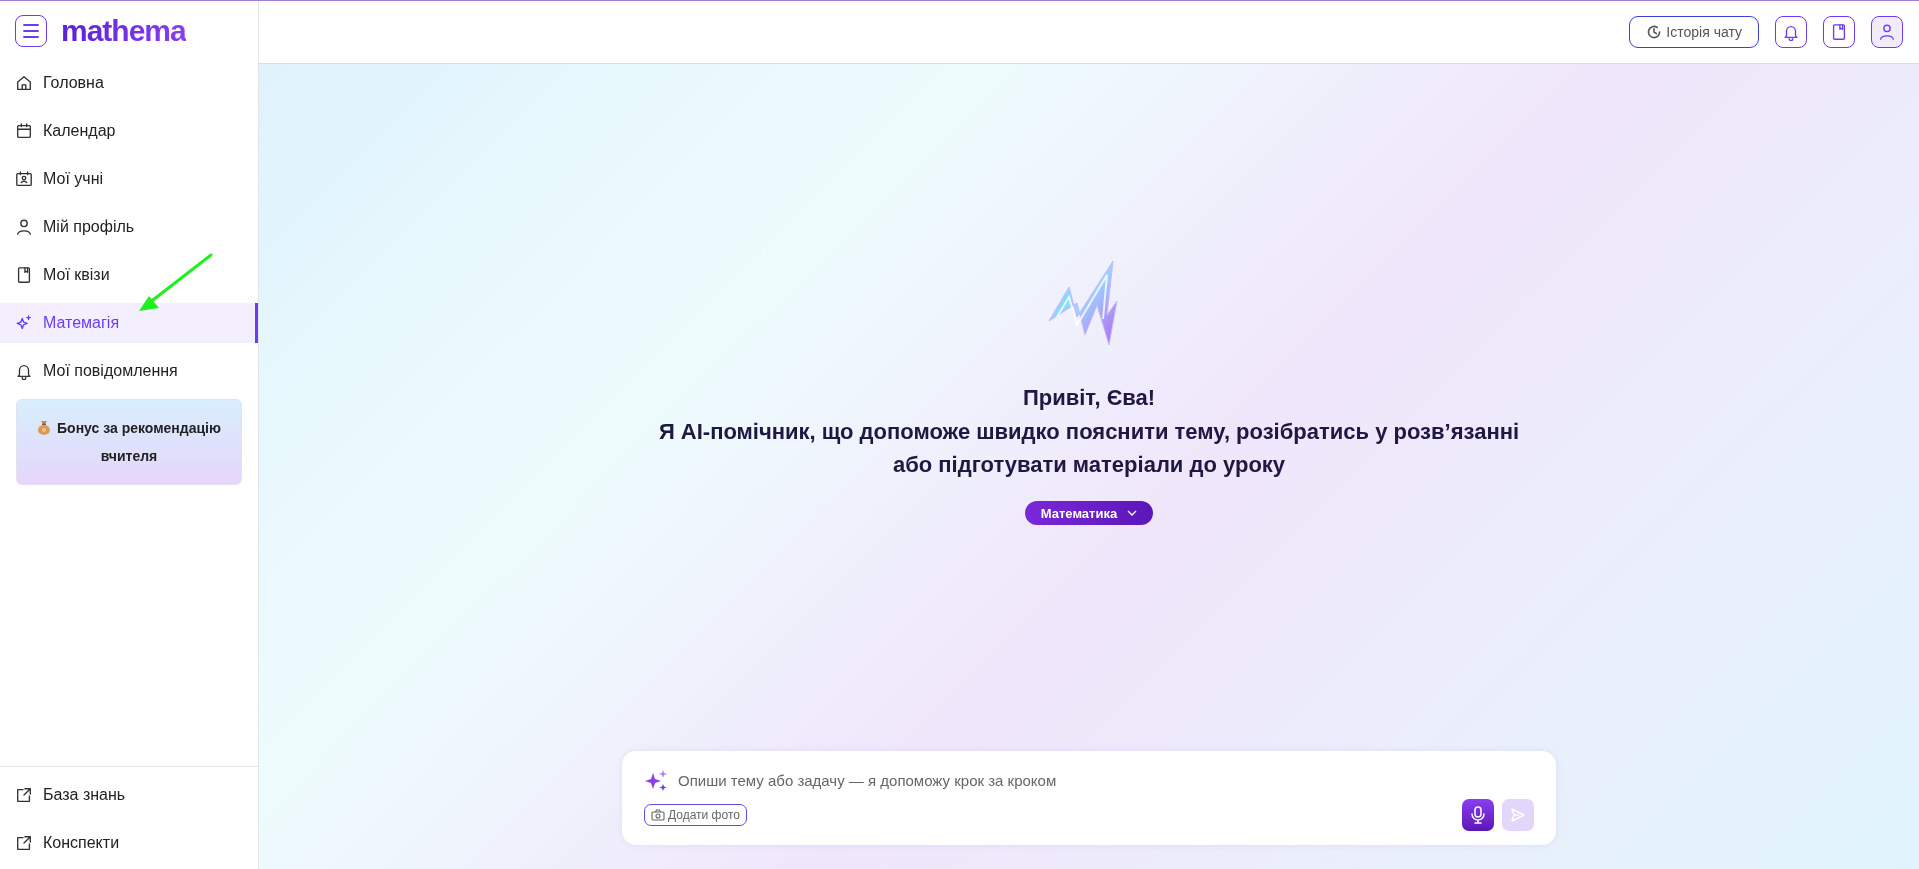 This screenshot has width=1919, height=869. Describe the element at coordinates (129, 275) in the screenshot. I see `sidebar-item: Мої квізи` at that location.